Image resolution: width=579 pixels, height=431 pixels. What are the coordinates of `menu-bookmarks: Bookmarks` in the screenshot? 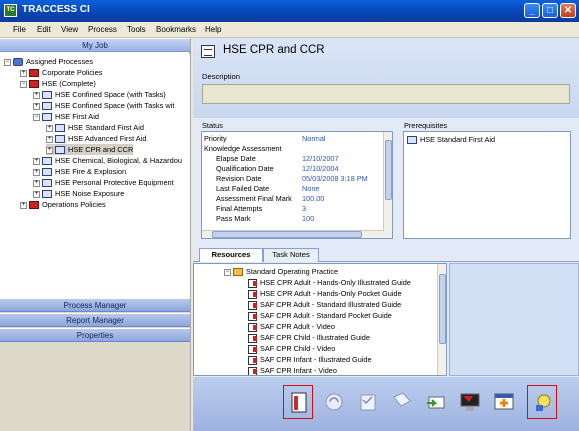 It's located at (176, 29).